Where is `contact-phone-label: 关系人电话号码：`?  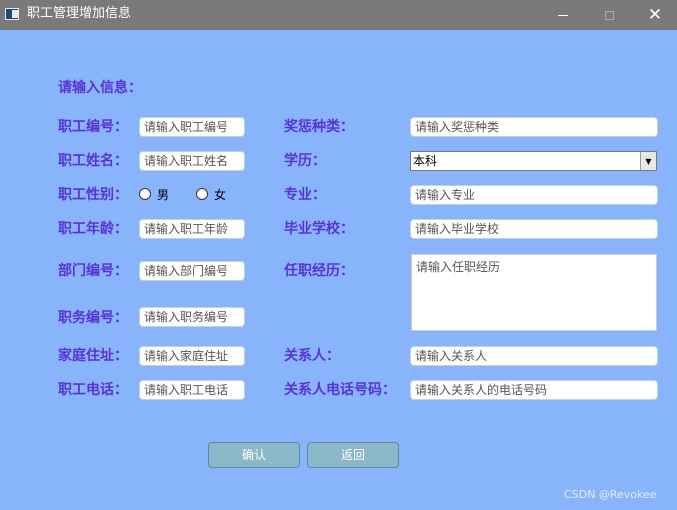
contact-phone-label: 关系人电话号码： is located at coordinates (340, 390).